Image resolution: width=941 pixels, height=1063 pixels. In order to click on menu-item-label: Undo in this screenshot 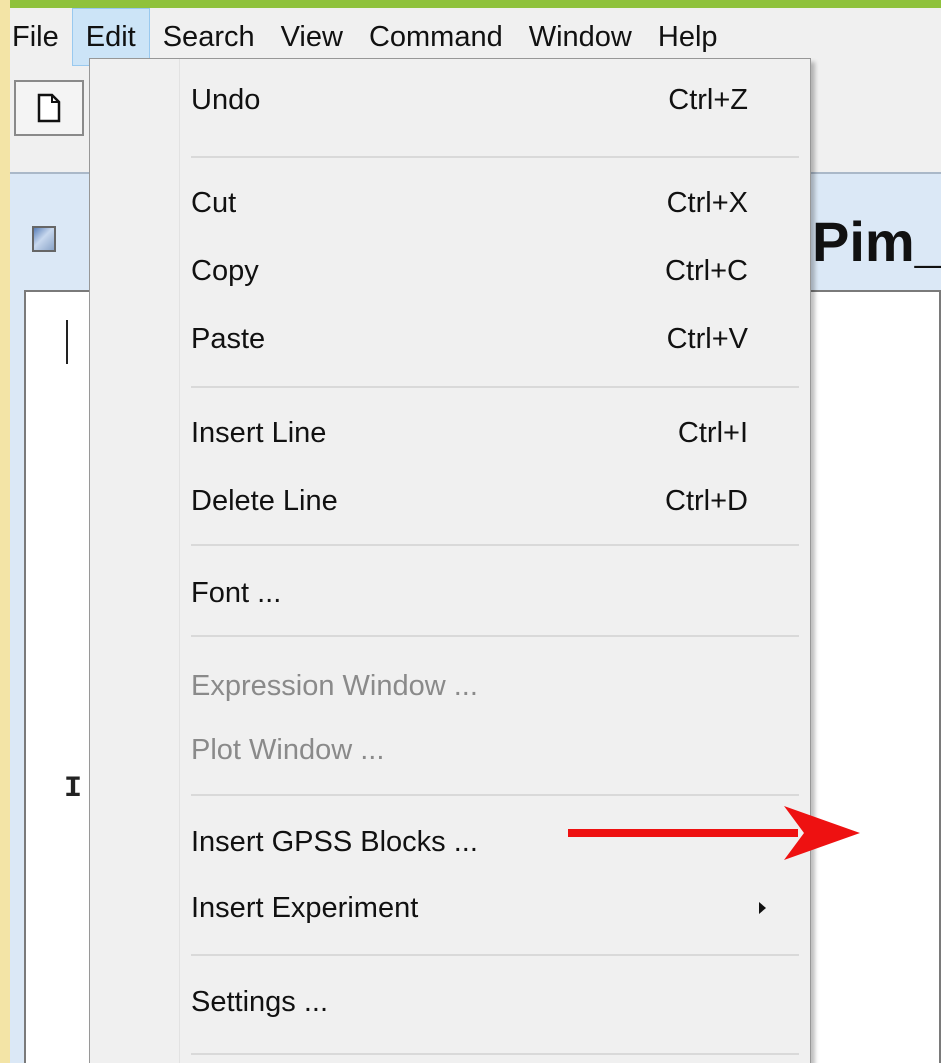, I will do `click(226, 99)`.